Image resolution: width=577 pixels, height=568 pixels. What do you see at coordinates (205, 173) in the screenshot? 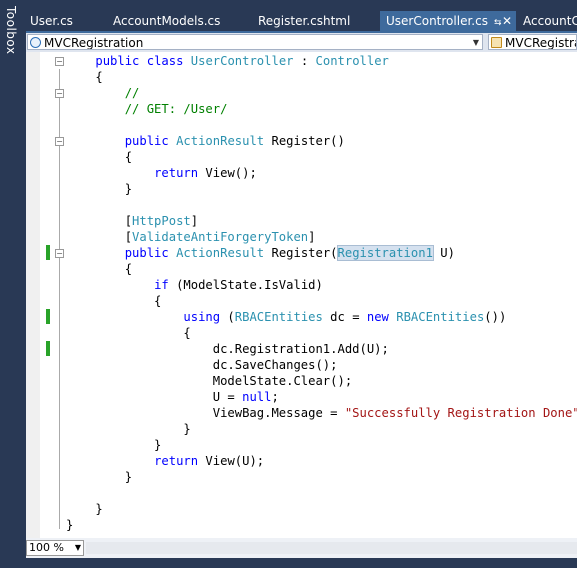
I see `code-line: return View();` at bounding box center [205, 173].